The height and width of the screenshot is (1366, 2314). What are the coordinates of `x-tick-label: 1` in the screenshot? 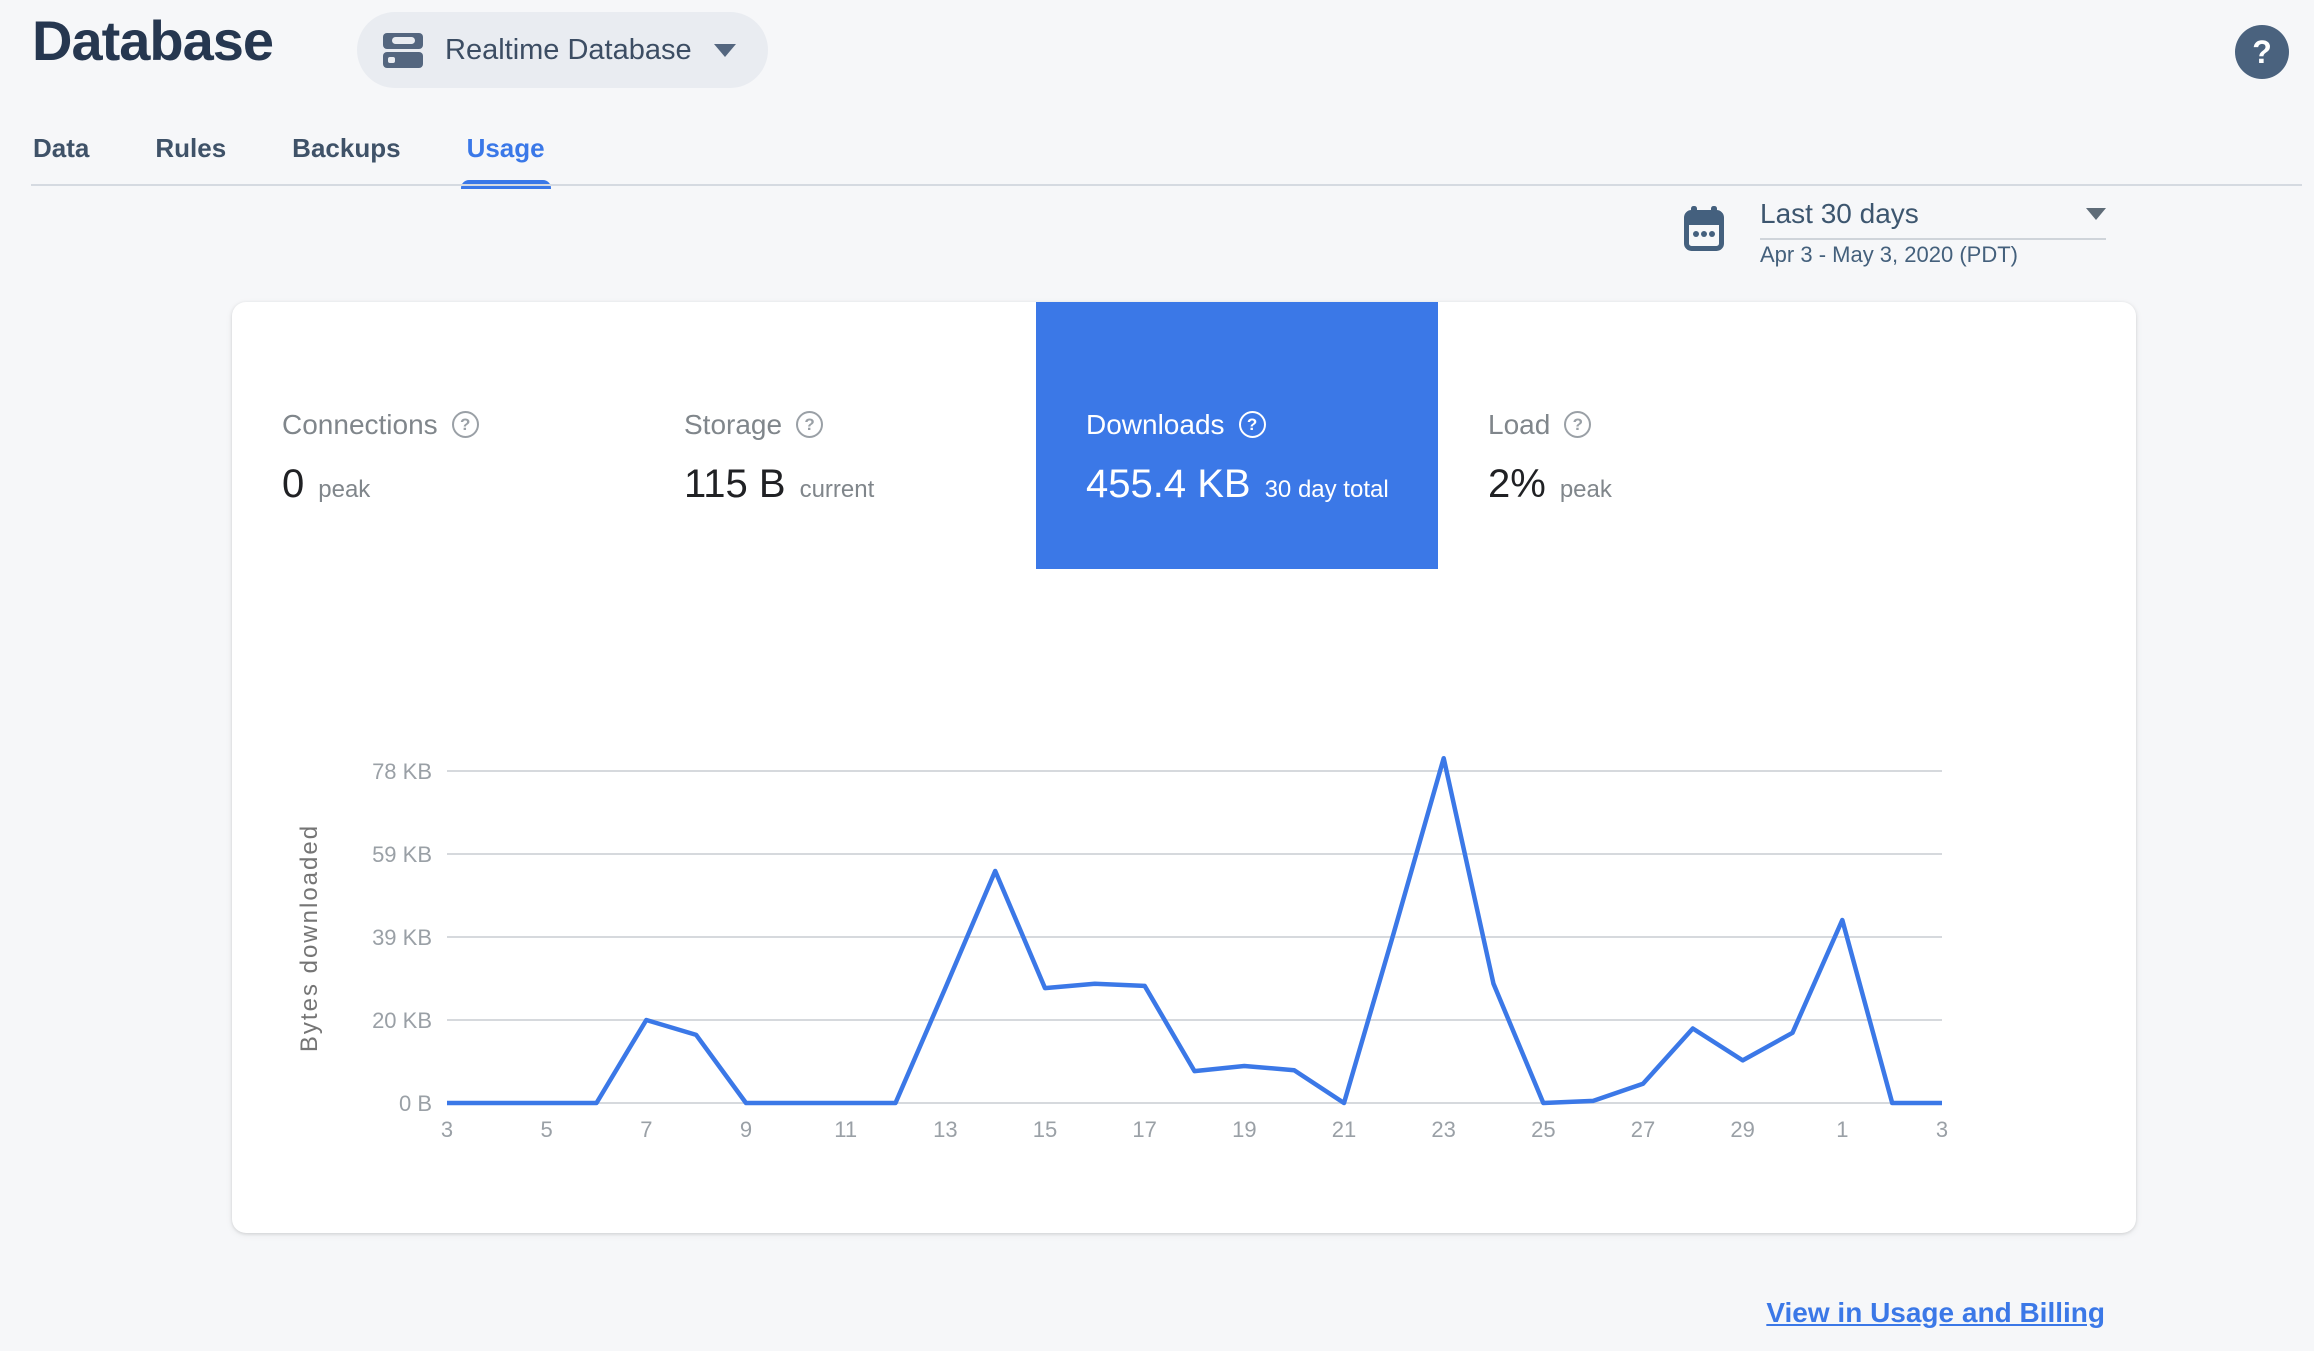 It's located at (1842, 1129).